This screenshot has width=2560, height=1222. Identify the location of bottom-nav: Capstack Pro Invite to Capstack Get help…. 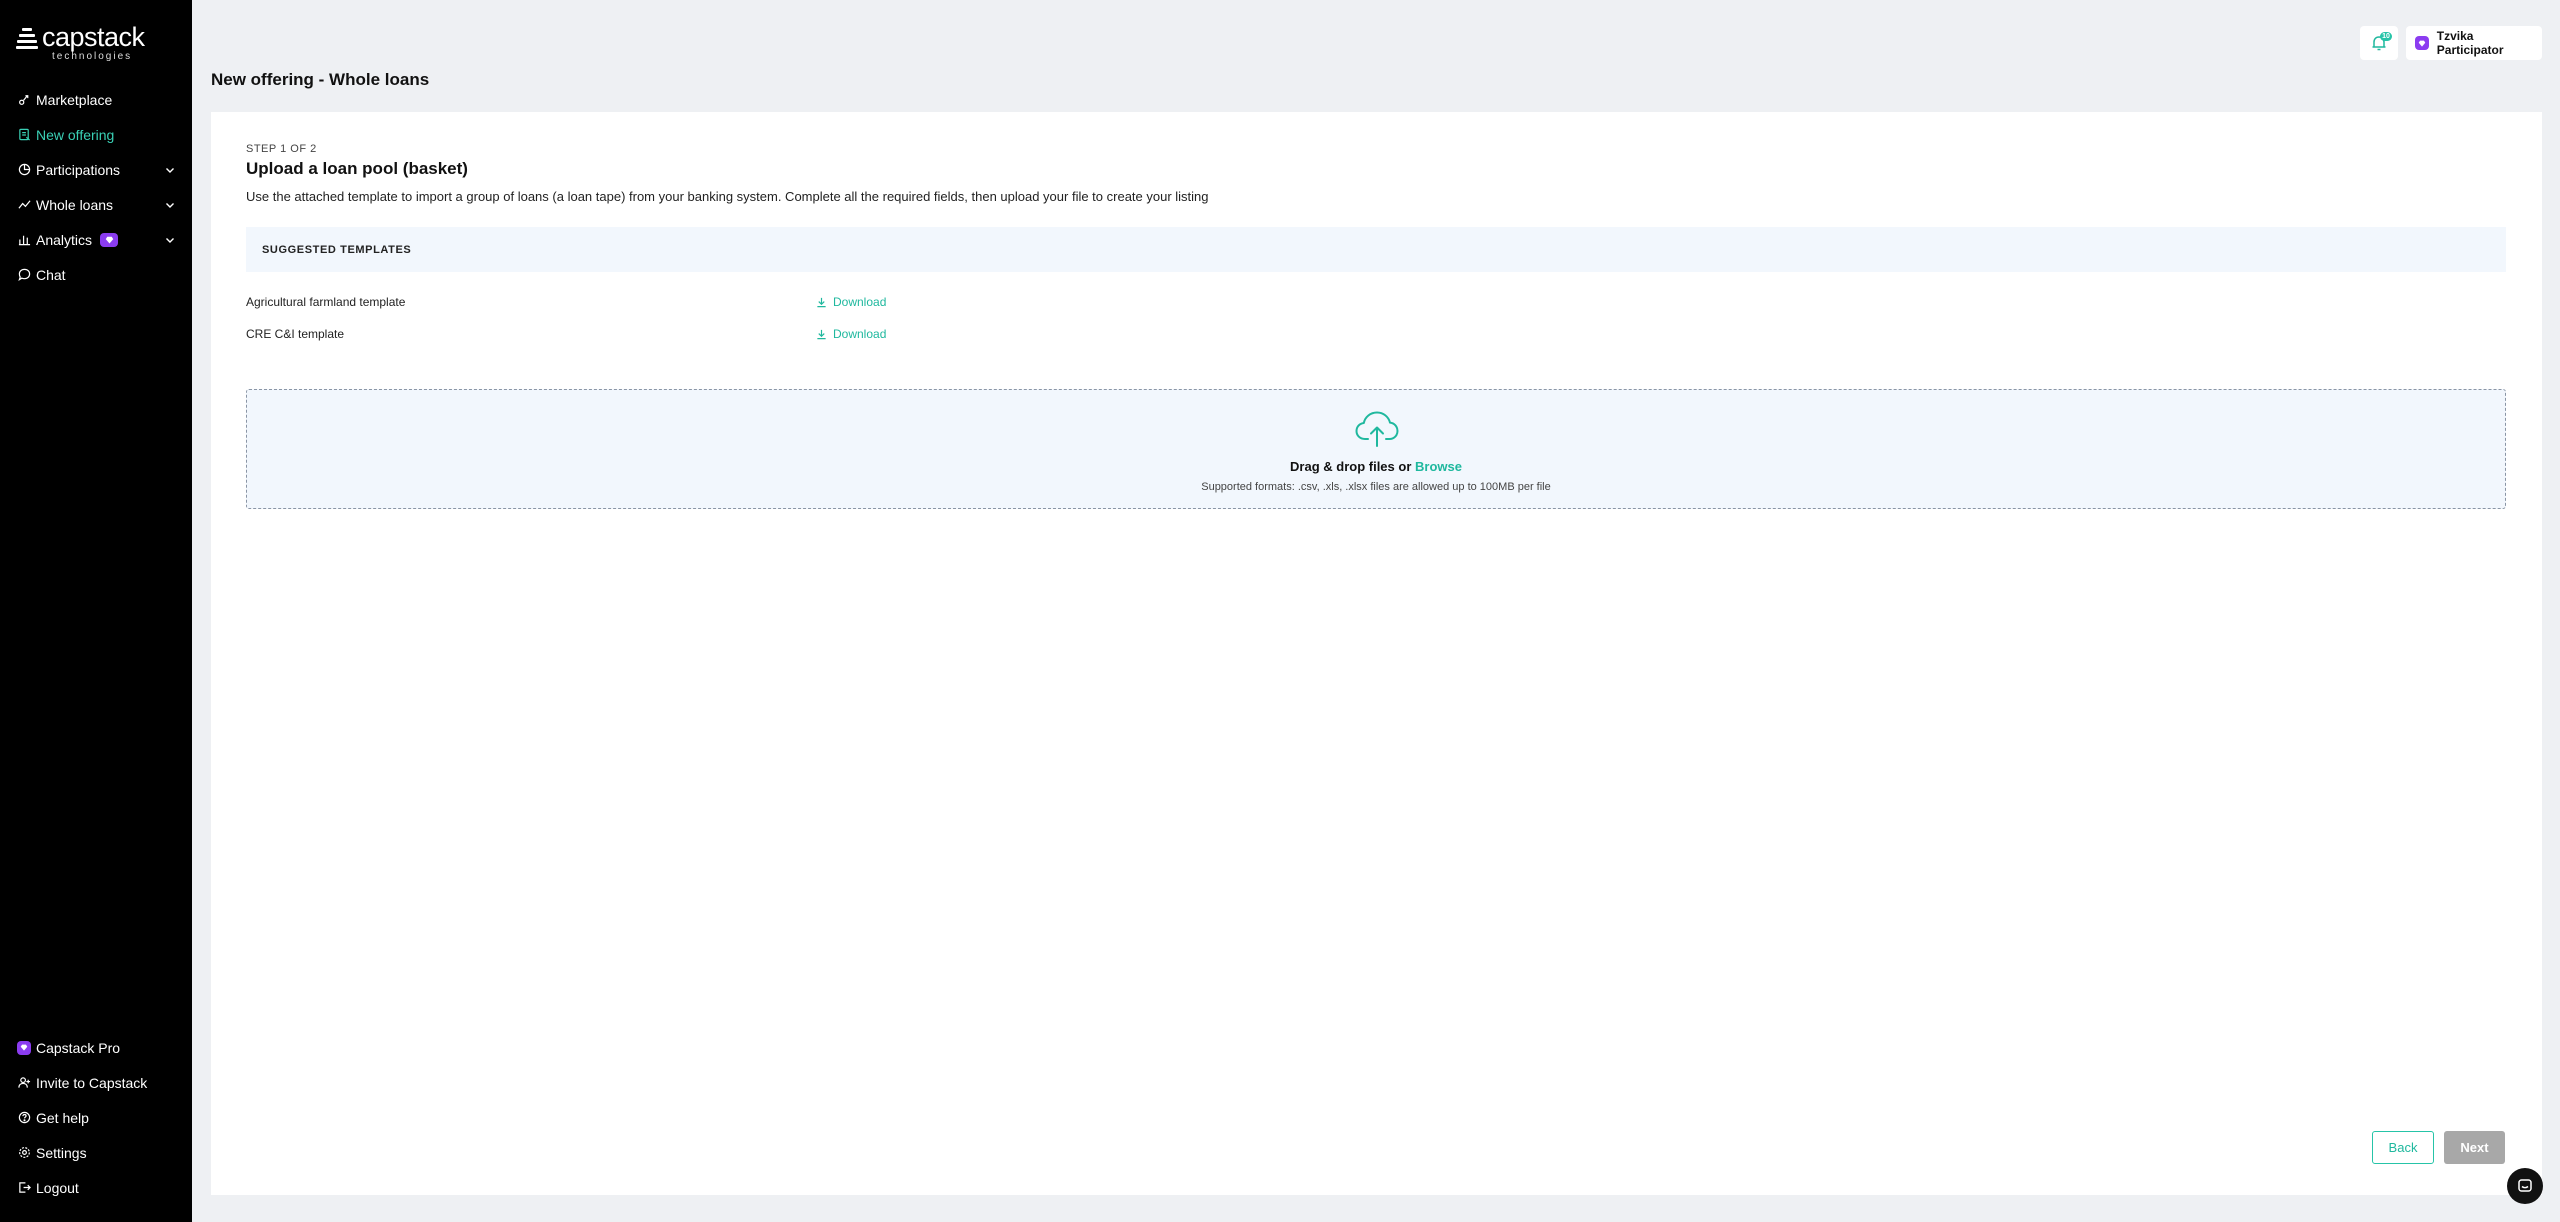
(96, 1117).